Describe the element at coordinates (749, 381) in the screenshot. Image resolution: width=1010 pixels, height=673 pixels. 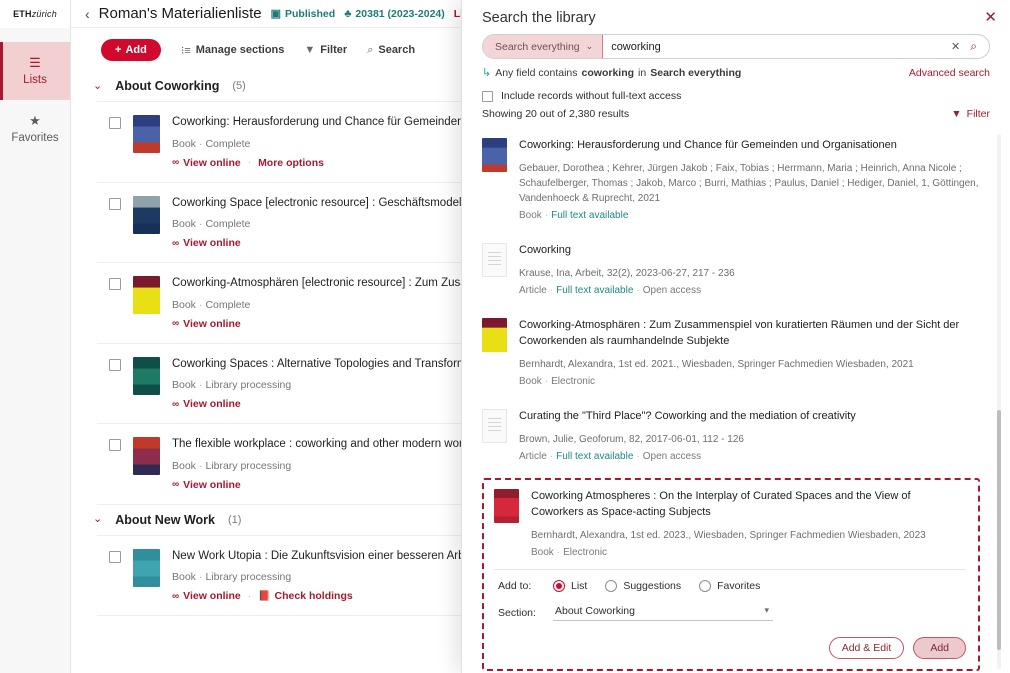
I see `result-tags: Book · Electronic` at that location.